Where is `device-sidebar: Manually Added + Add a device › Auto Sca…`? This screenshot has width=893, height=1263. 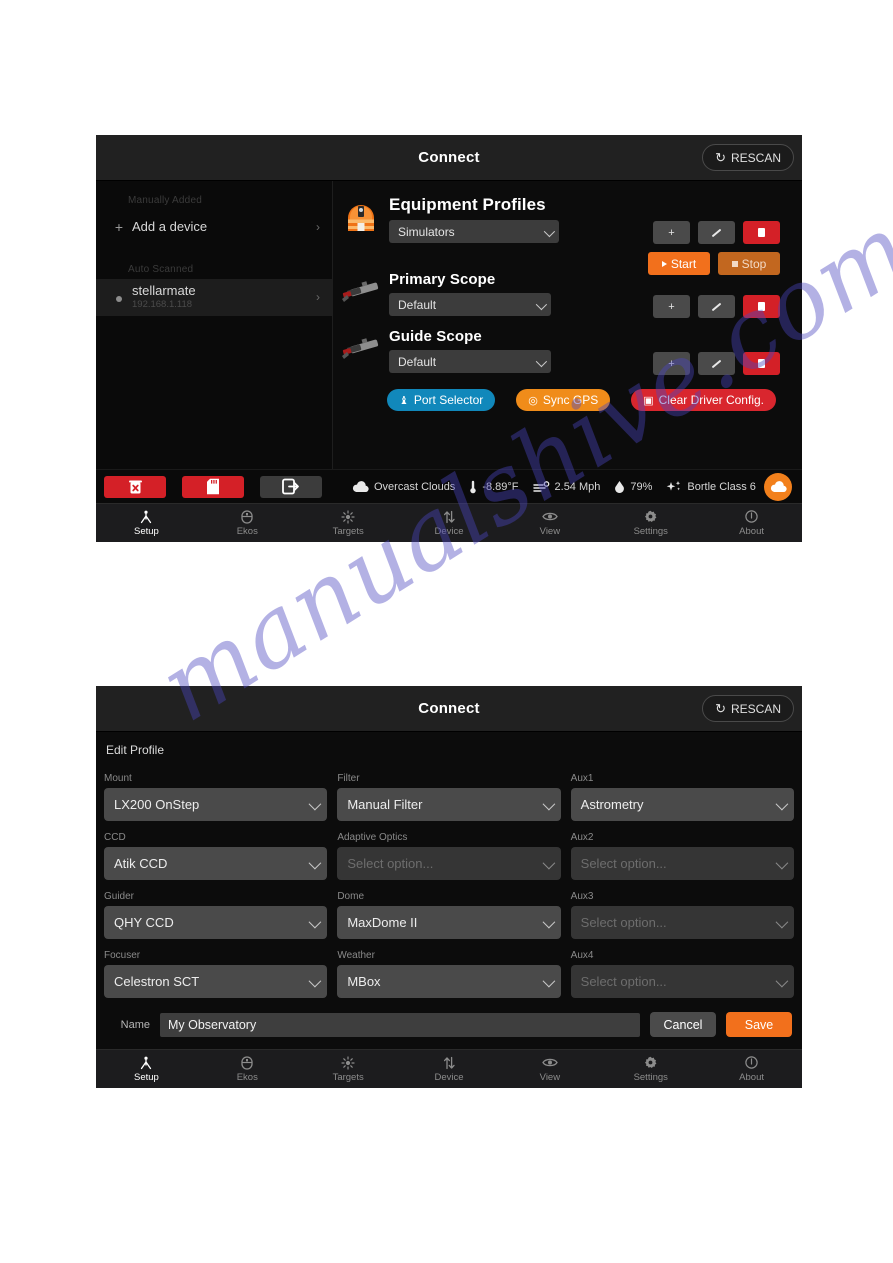 device-sidebar: Manually Added + Add a device › Auto Sca… is located at coordinates (214, 325).